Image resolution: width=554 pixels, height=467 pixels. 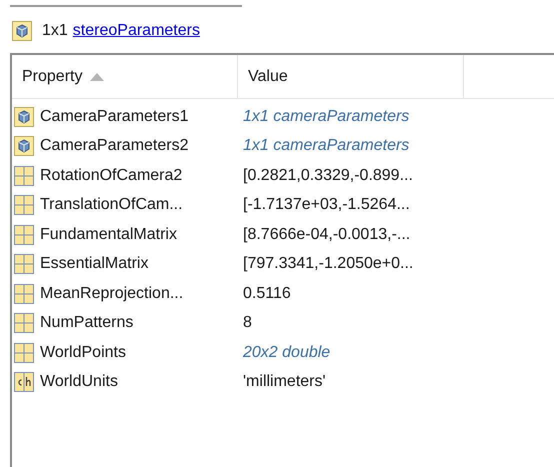 What do you see at coordinates (125, 76) in the screenshot?
I see `column-header: Property` at bounding box center [125, 76].